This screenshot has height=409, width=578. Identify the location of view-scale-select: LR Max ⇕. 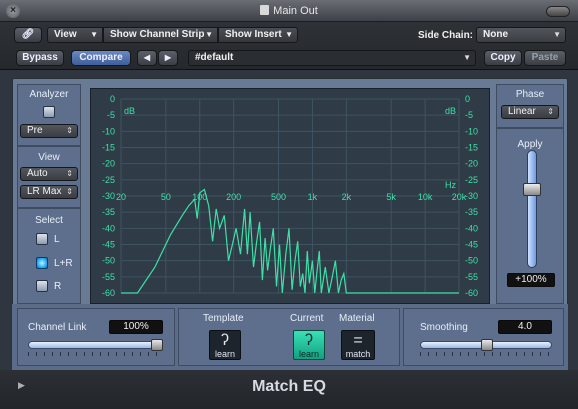
(49, 192).